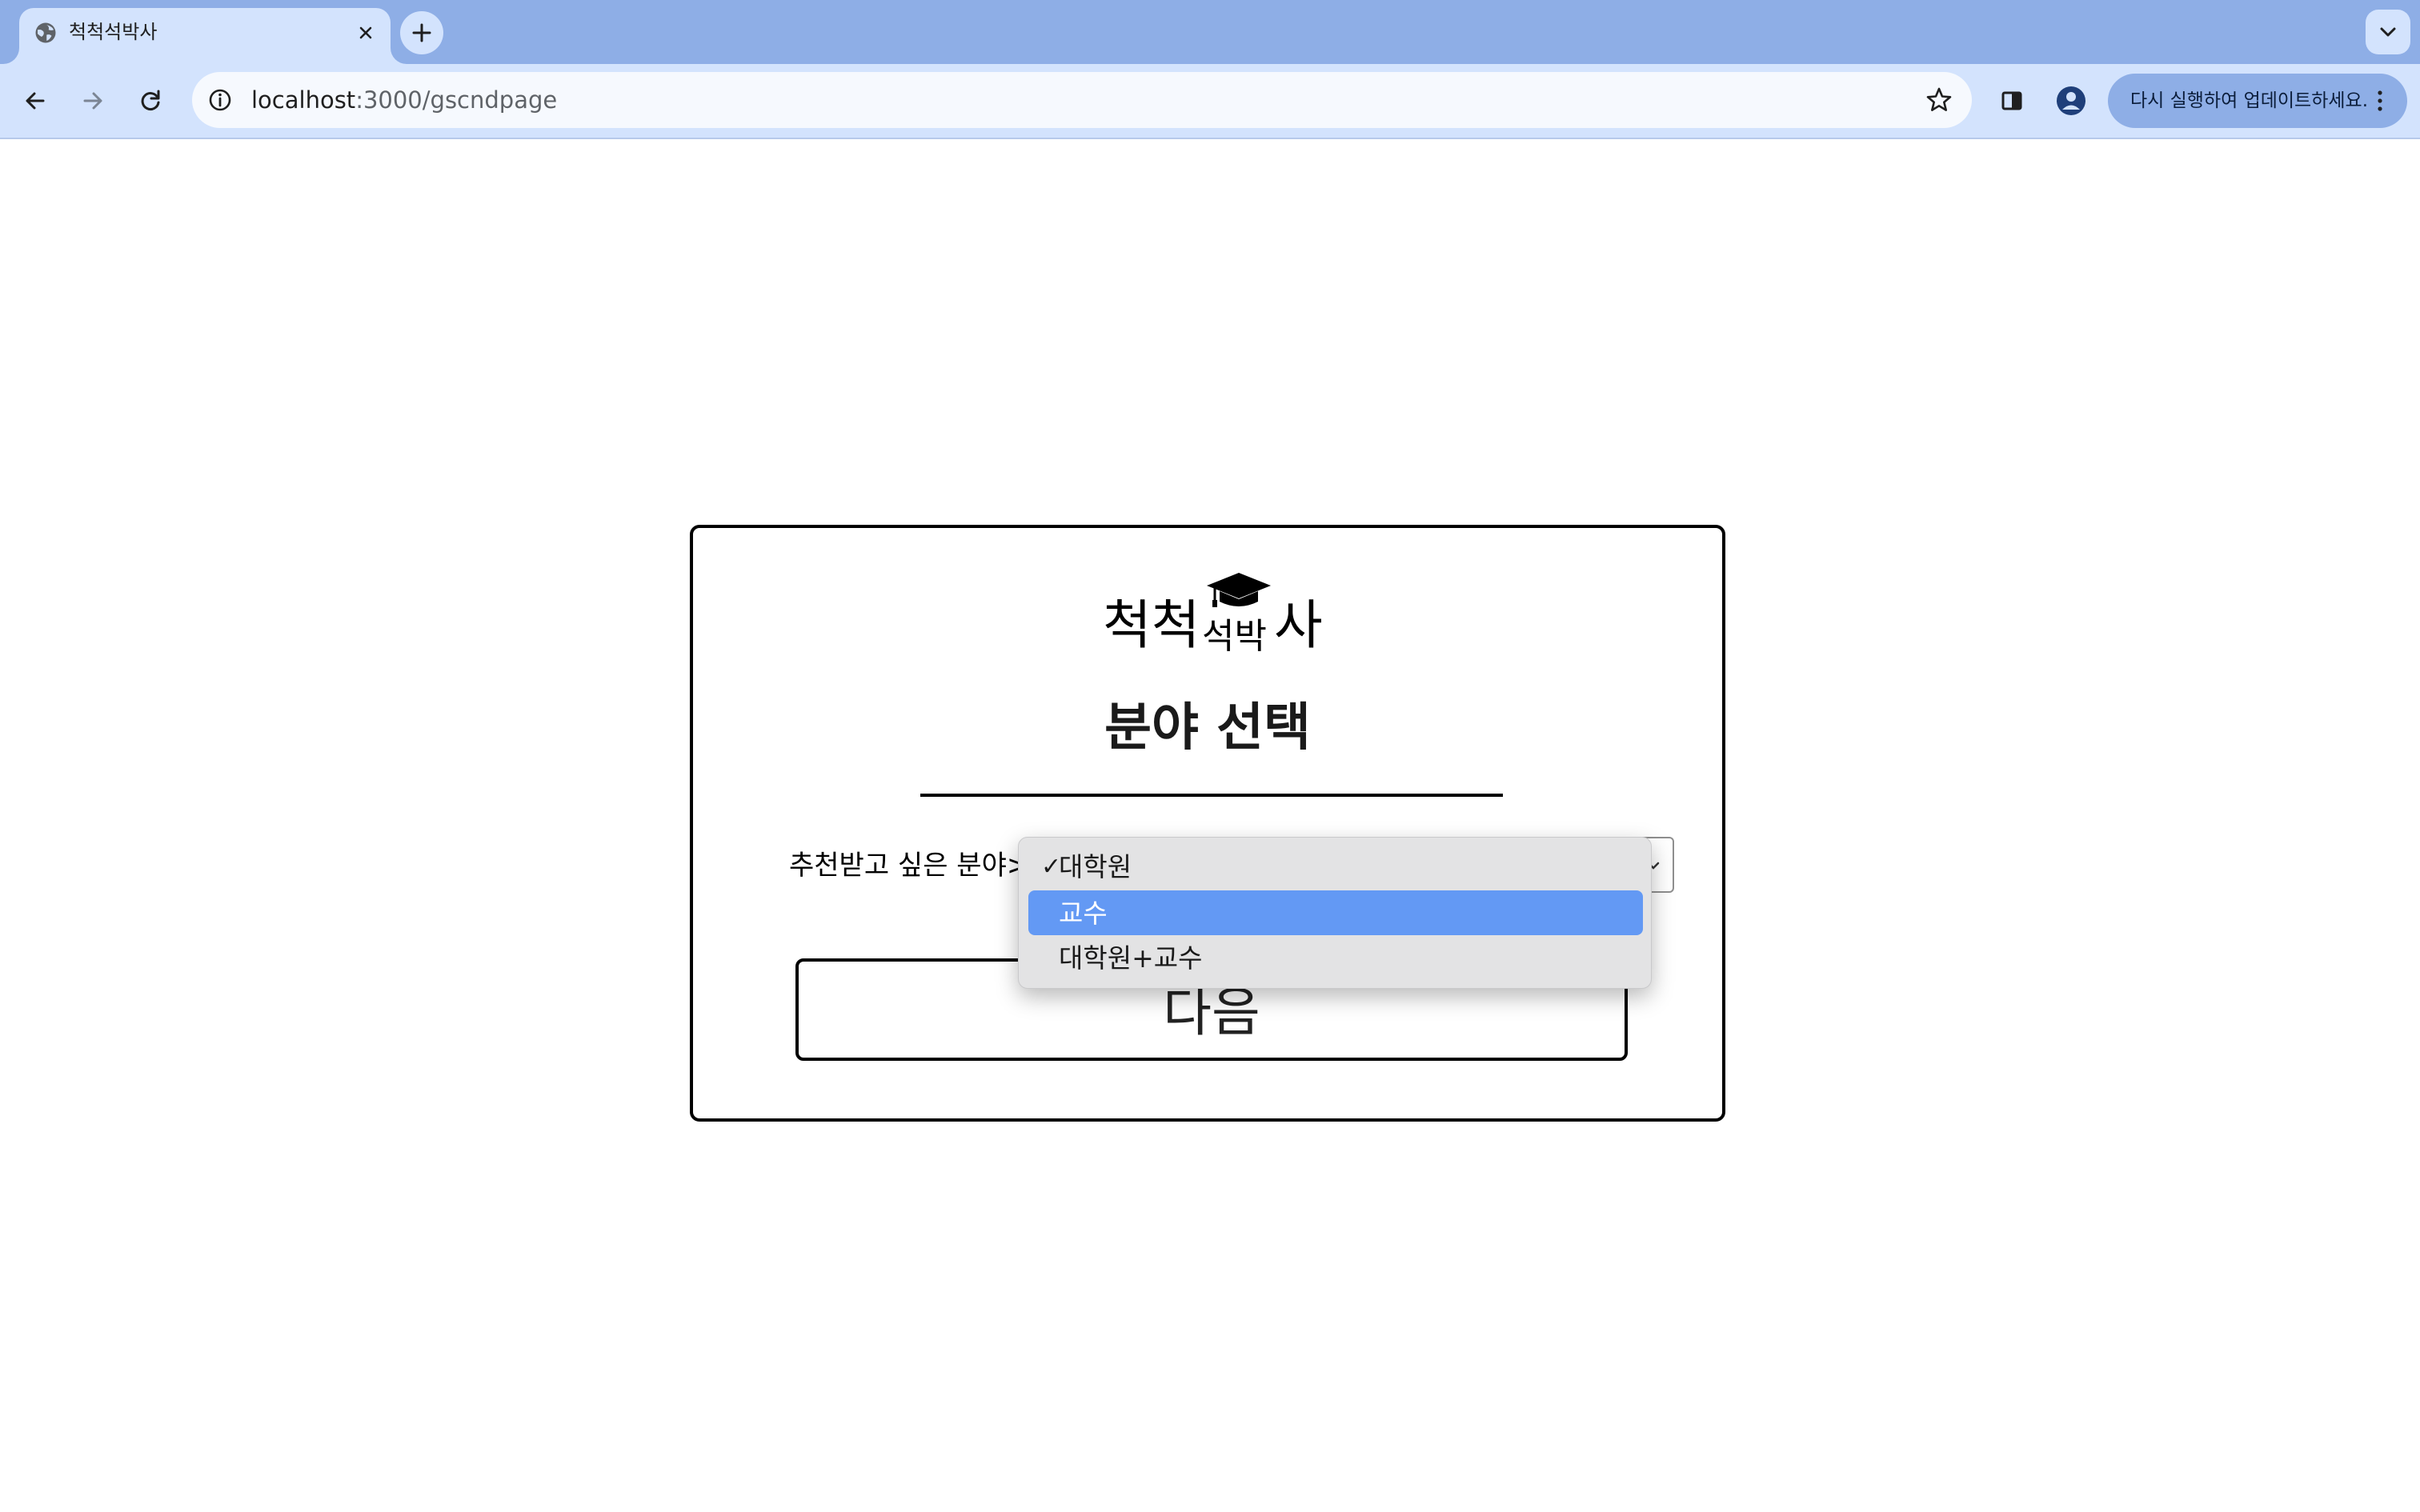  Describe the element at coordinates (46, 33) in the screenshot. I see `globe-icon` at that location.